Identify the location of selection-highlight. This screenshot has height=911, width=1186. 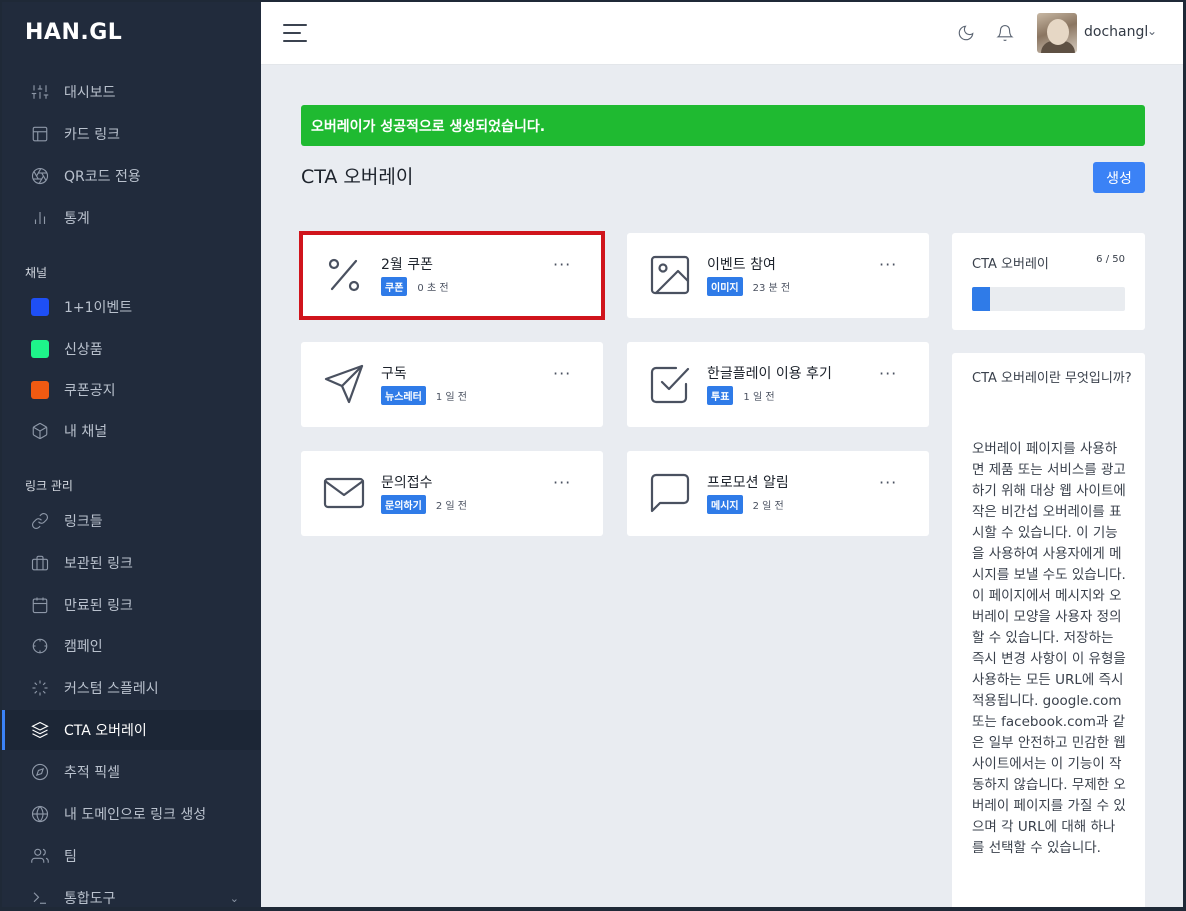
(452, 275).